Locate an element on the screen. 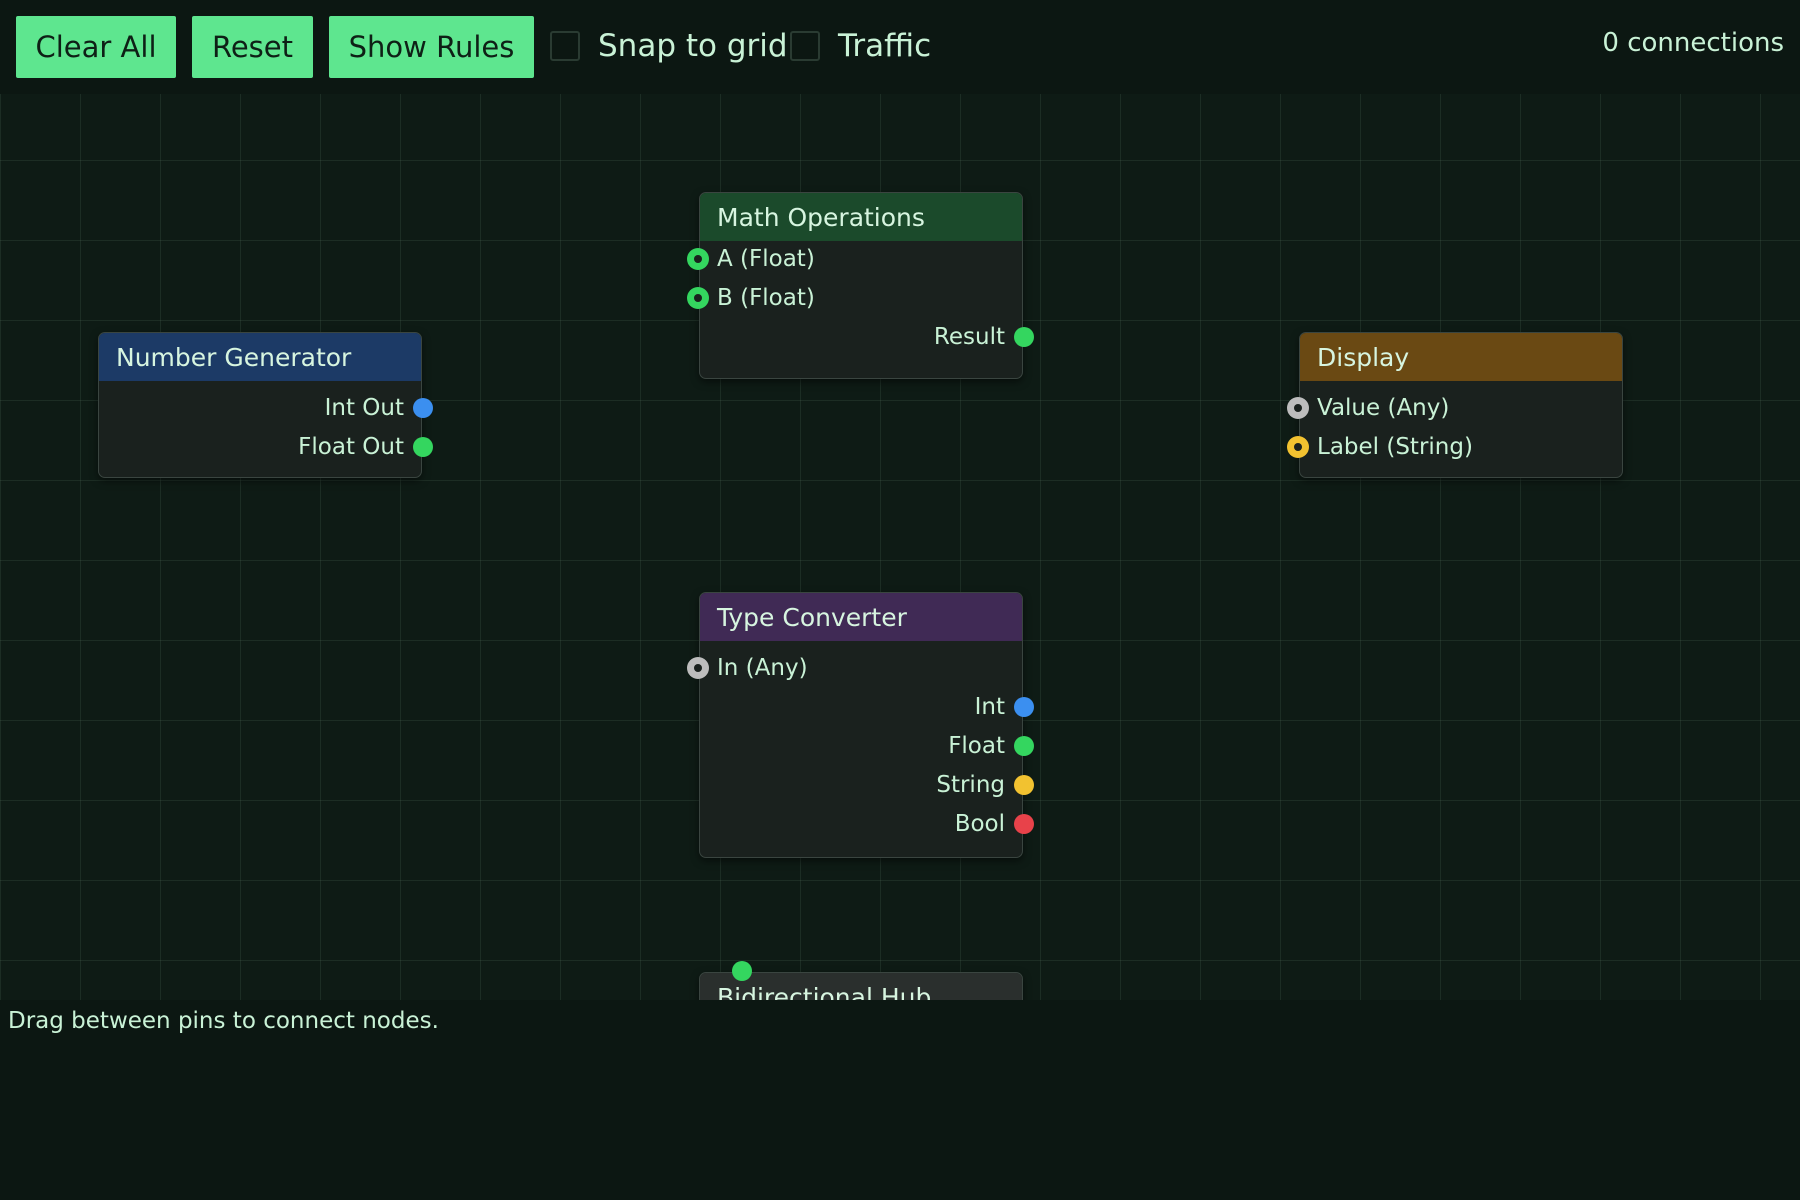 The height and width of the screenshot is (1200, 1800). snap-to-grid-label: Snap to grid is located at coordinates (693, 46).